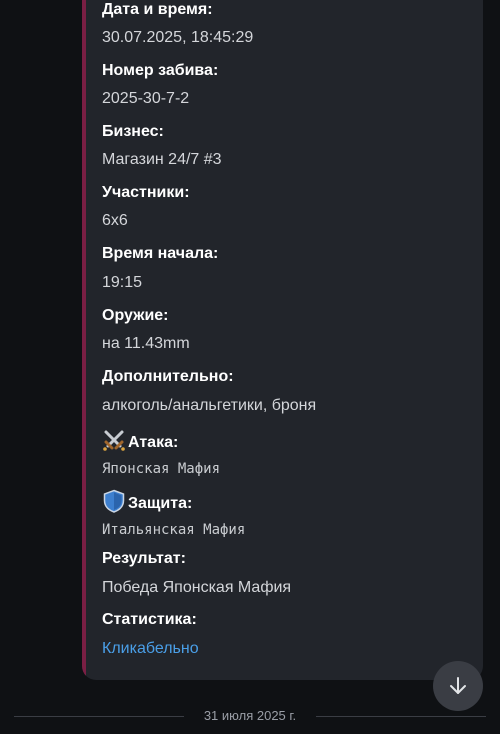 The width and height of the screenshot is (500, 734). What do you see at coordinates (153, 442) in the screenshot?
I see `attack-label: Атака:` at bounding box center [153, 442].